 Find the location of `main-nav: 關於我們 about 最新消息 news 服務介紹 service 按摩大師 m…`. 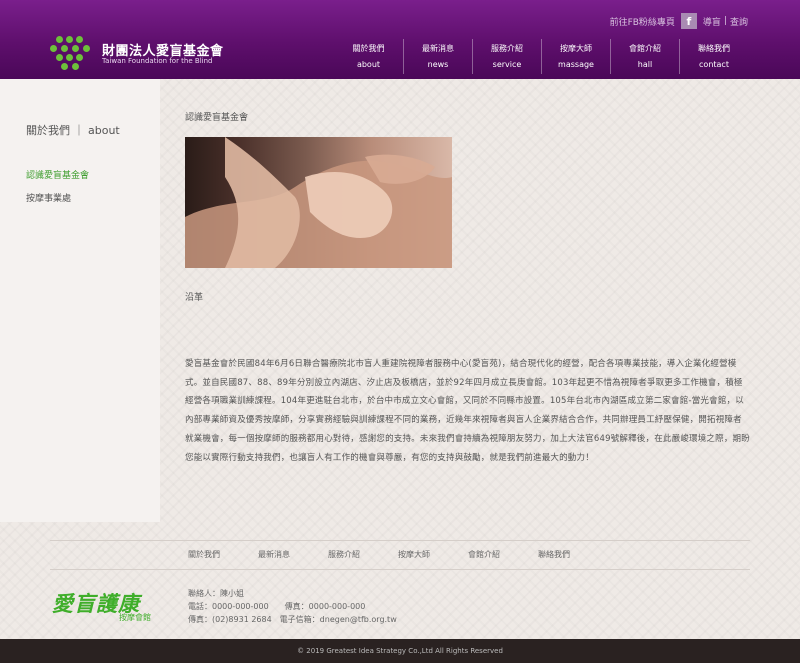

main-nav: 關於我們 about 最新消息 news 服務介紹 service 按摩大師 m… is located at coordinates (541, 56).